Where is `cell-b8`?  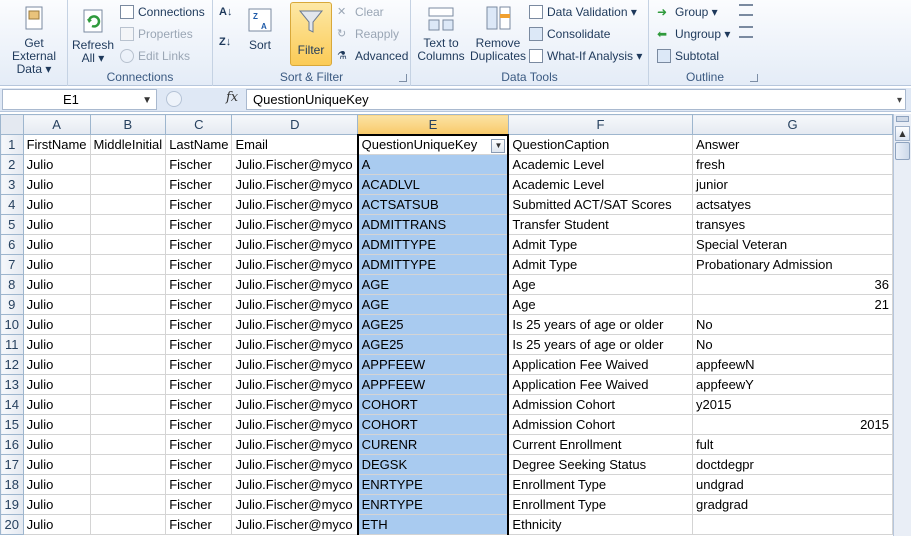 cell-b8 is located at coordinates (128, 284).